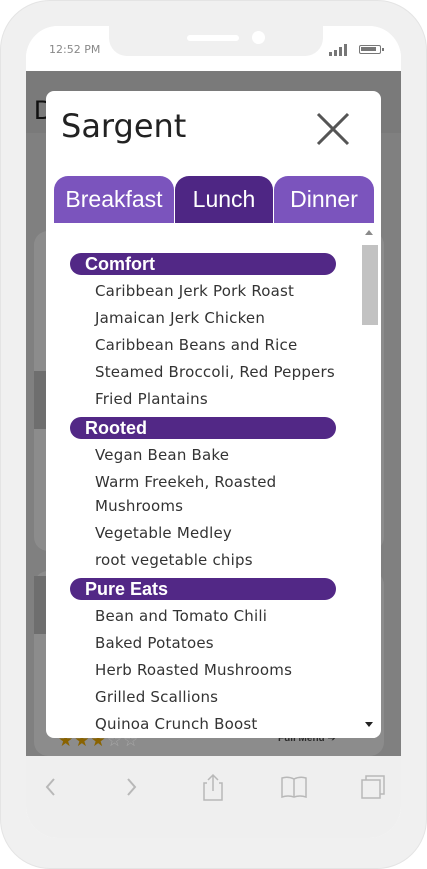 The image size is (427, 869). What do you see at coordinates (324, 199) in the screenshot?
I see `tab-dinner: Dinner` at bounding box center [324, 199].